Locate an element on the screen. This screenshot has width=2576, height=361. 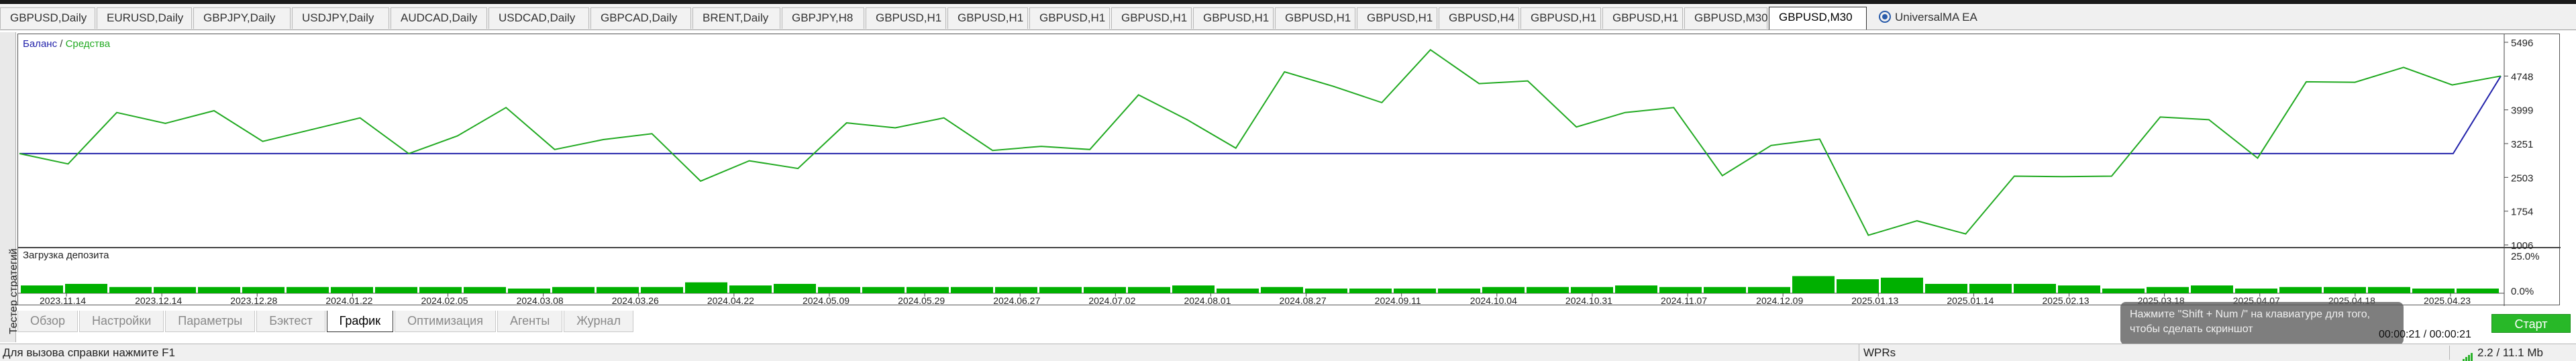
deposit-load-label: Загрузка депозита is located at coordinates (66, 255).